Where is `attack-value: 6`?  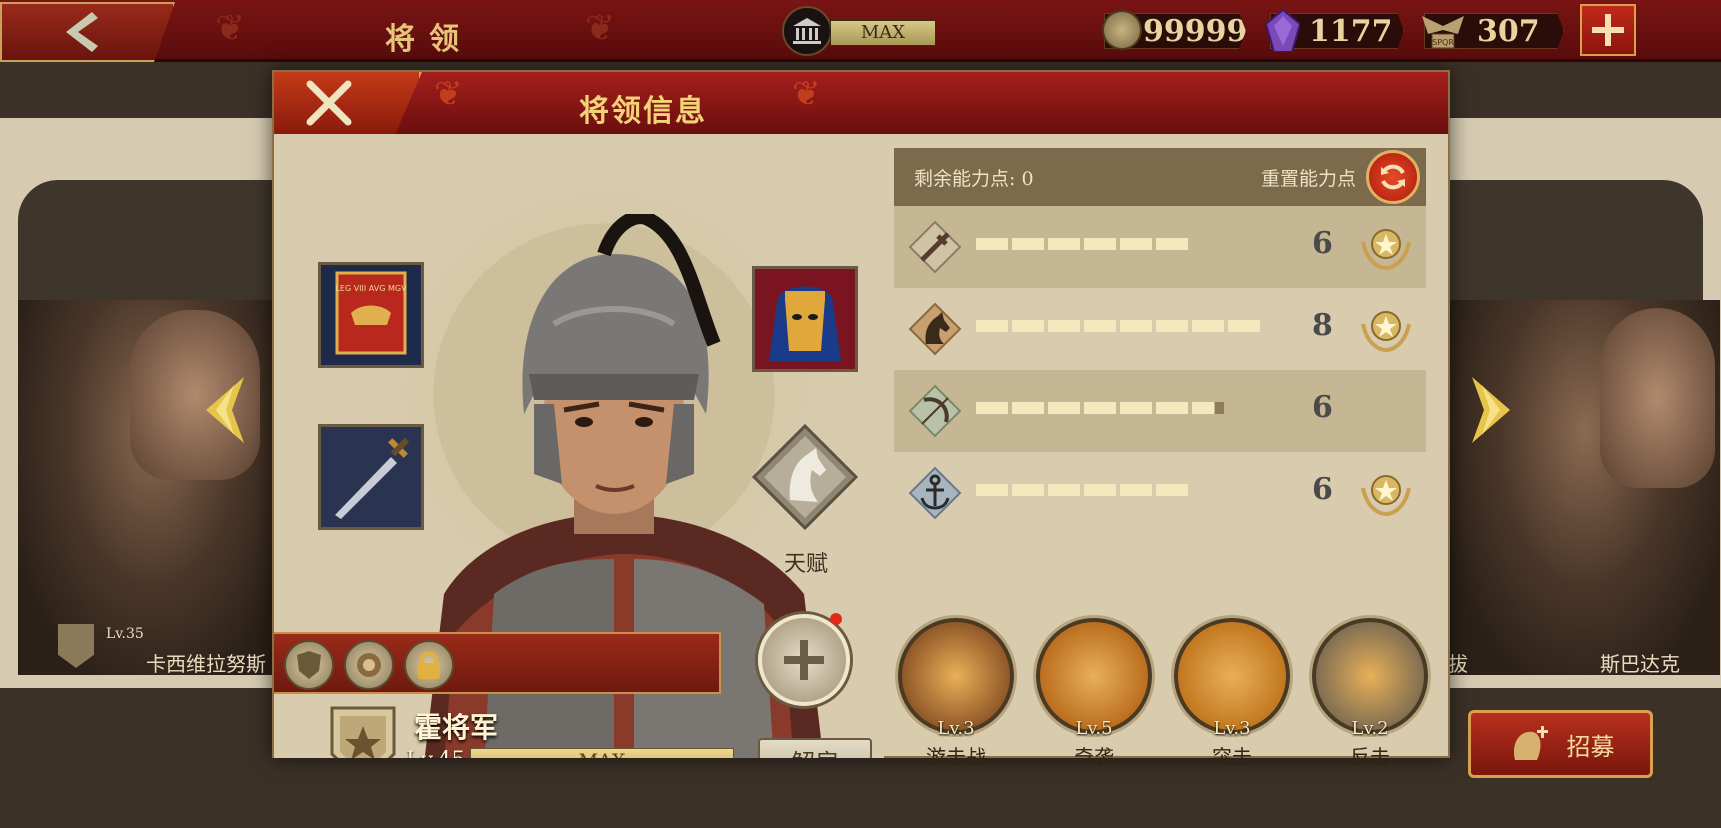 attack-value: 6 is located at coordinates (1322, 243).